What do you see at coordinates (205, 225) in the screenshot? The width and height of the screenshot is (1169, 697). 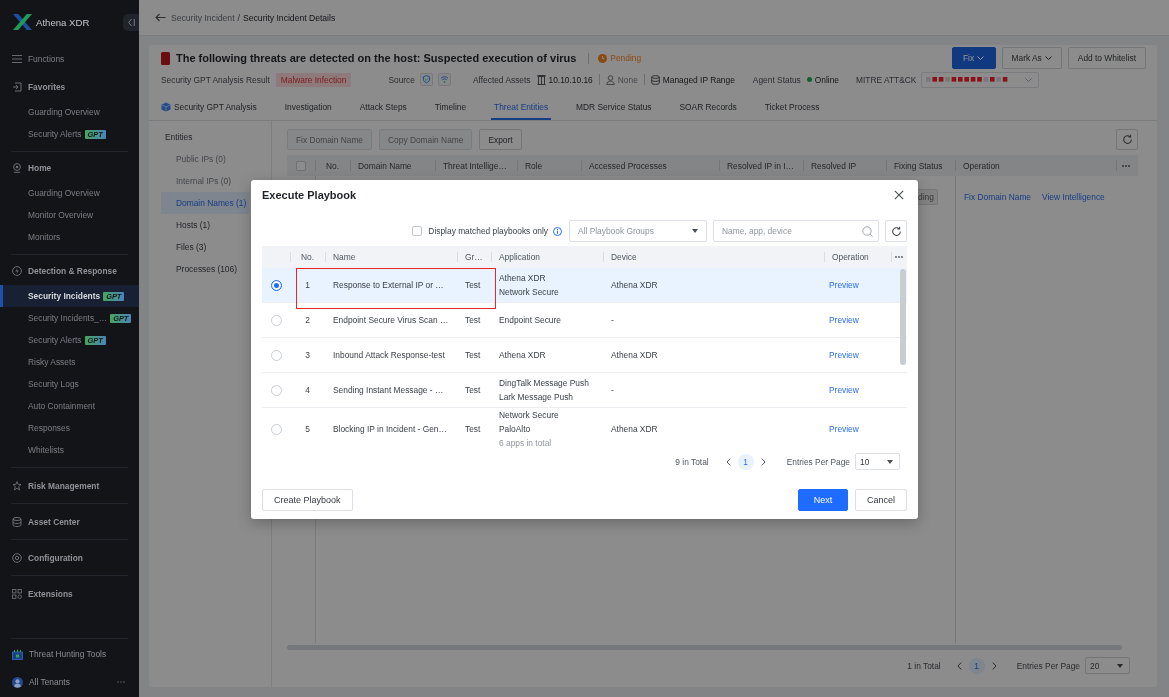 I see `entity-type-item: Hosts (1)` at bounding box center [205, 225].